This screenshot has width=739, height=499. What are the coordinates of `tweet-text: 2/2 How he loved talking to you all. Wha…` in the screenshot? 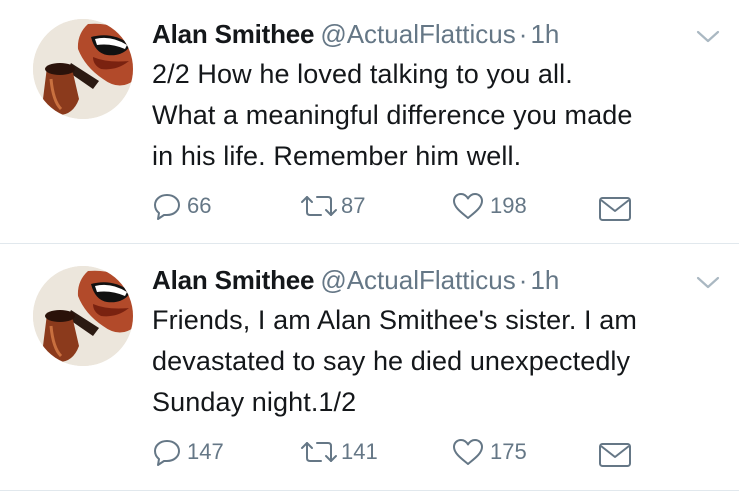 It's located at (392, 115).